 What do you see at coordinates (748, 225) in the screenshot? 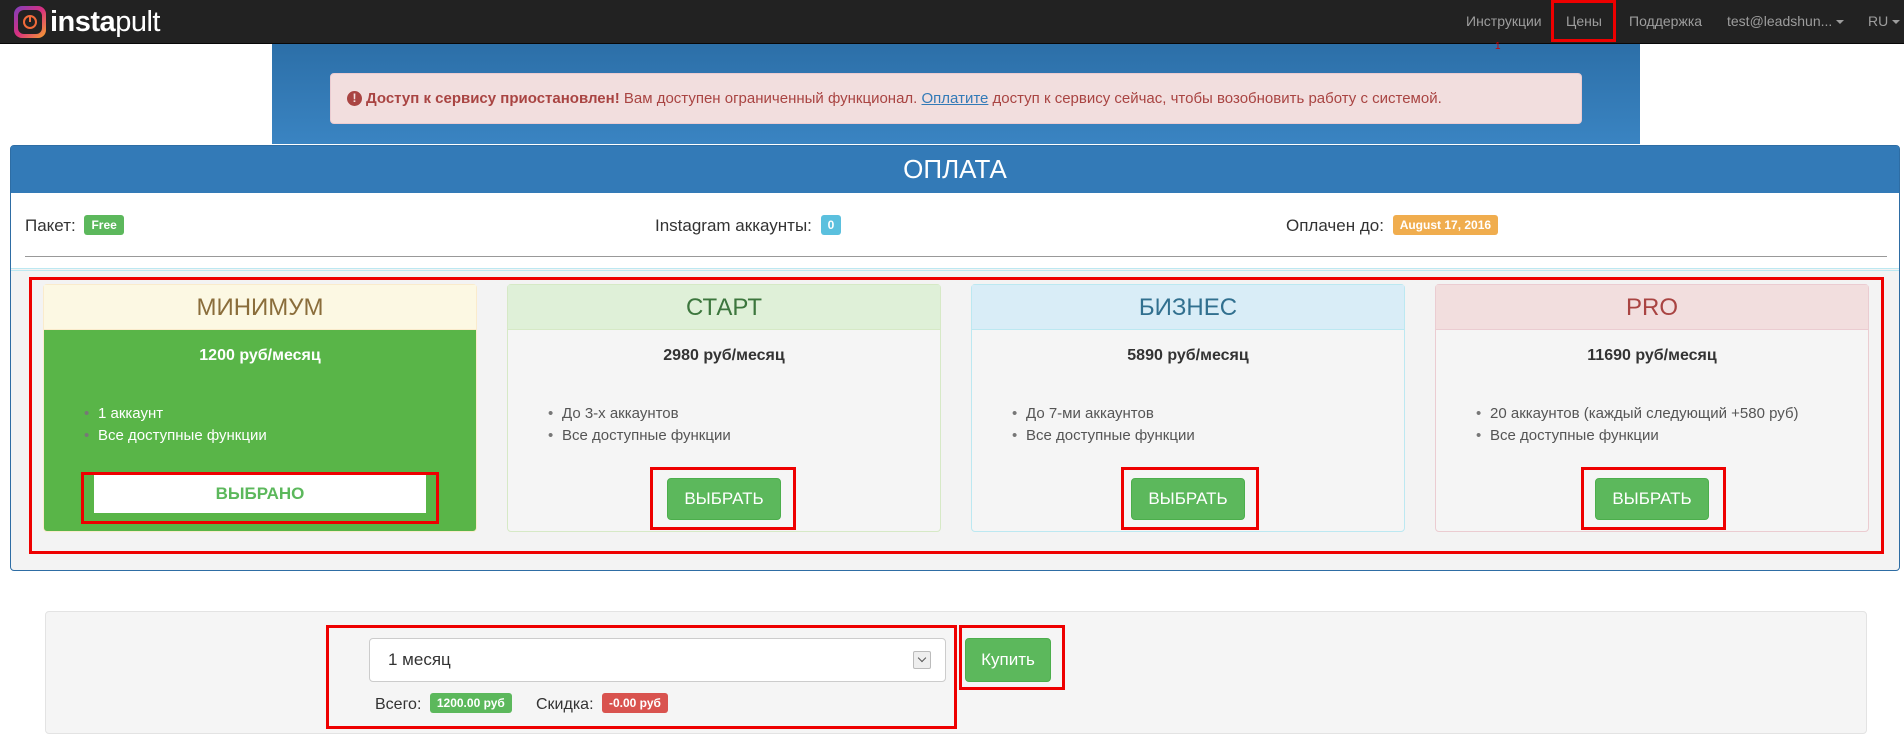
I see `accounts-info: Instagram аккаунты: 0` at bounding box center [748, 225].